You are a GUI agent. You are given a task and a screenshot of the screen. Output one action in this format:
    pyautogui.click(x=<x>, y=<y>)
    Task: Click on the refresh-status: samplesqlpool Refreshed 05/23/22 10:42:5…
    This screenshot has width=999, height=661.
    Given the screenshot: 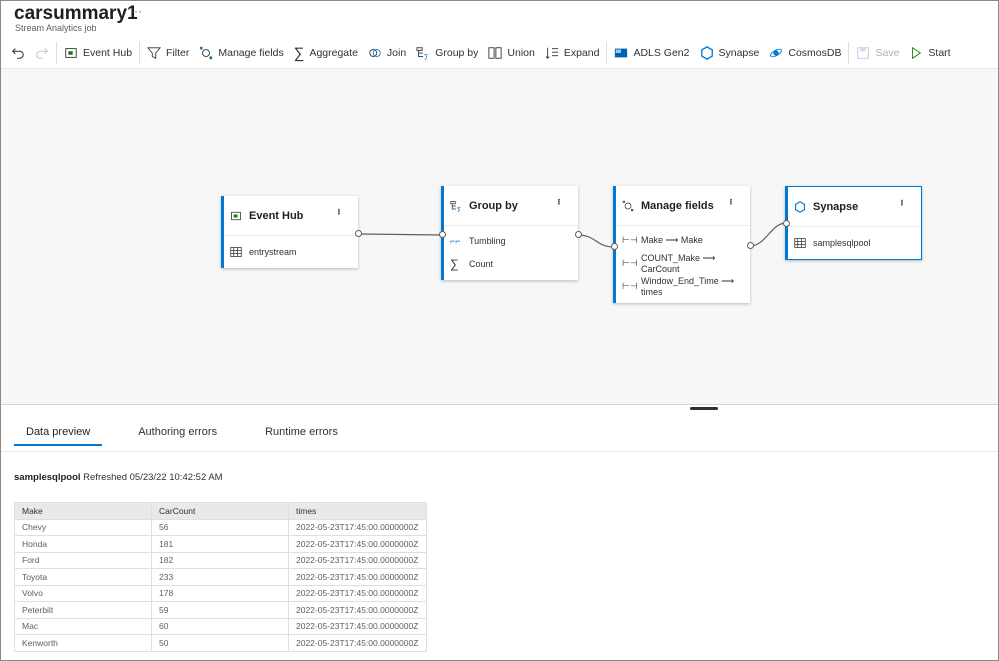 What is the action you would take?
    pyautogui.click(x=118, y=477)
    